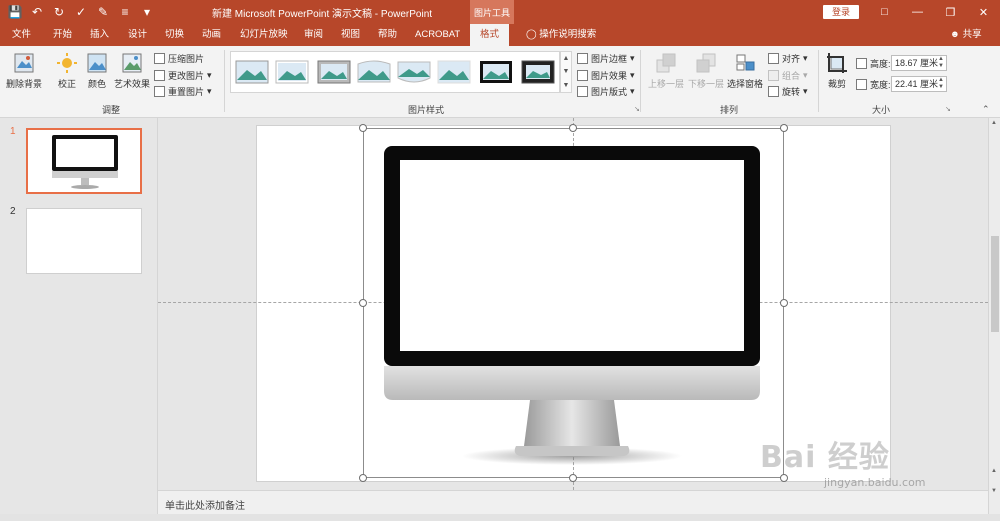  I want to click on tab-review: 审阅, so click(313, 35).